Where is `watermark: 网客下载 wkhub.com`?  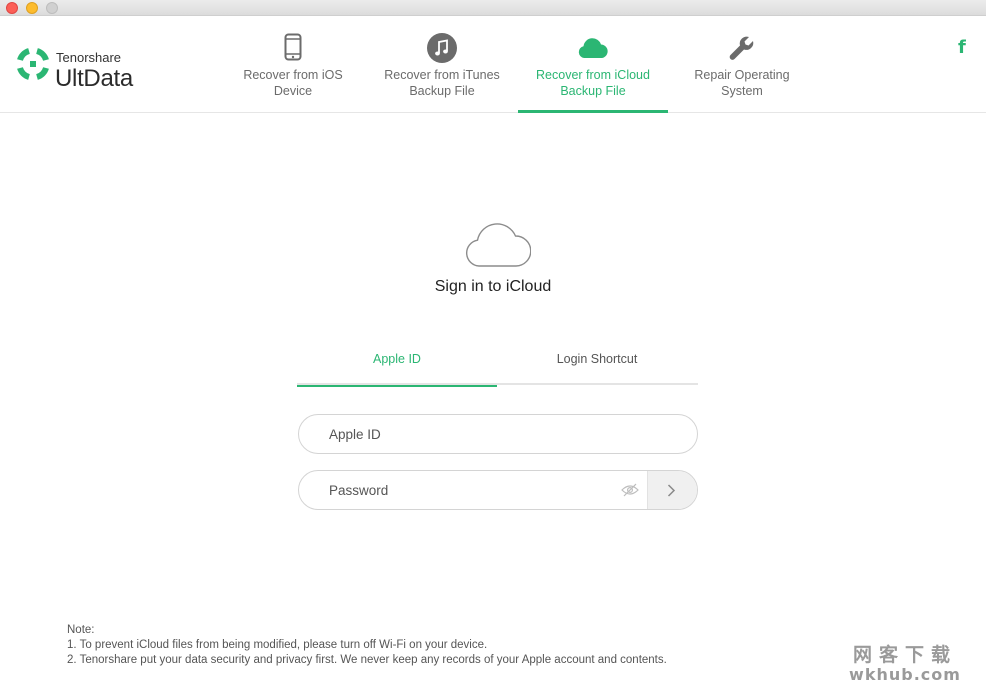 watermark: 网客下载 wkhub.com is located at coordinates (905, 662).